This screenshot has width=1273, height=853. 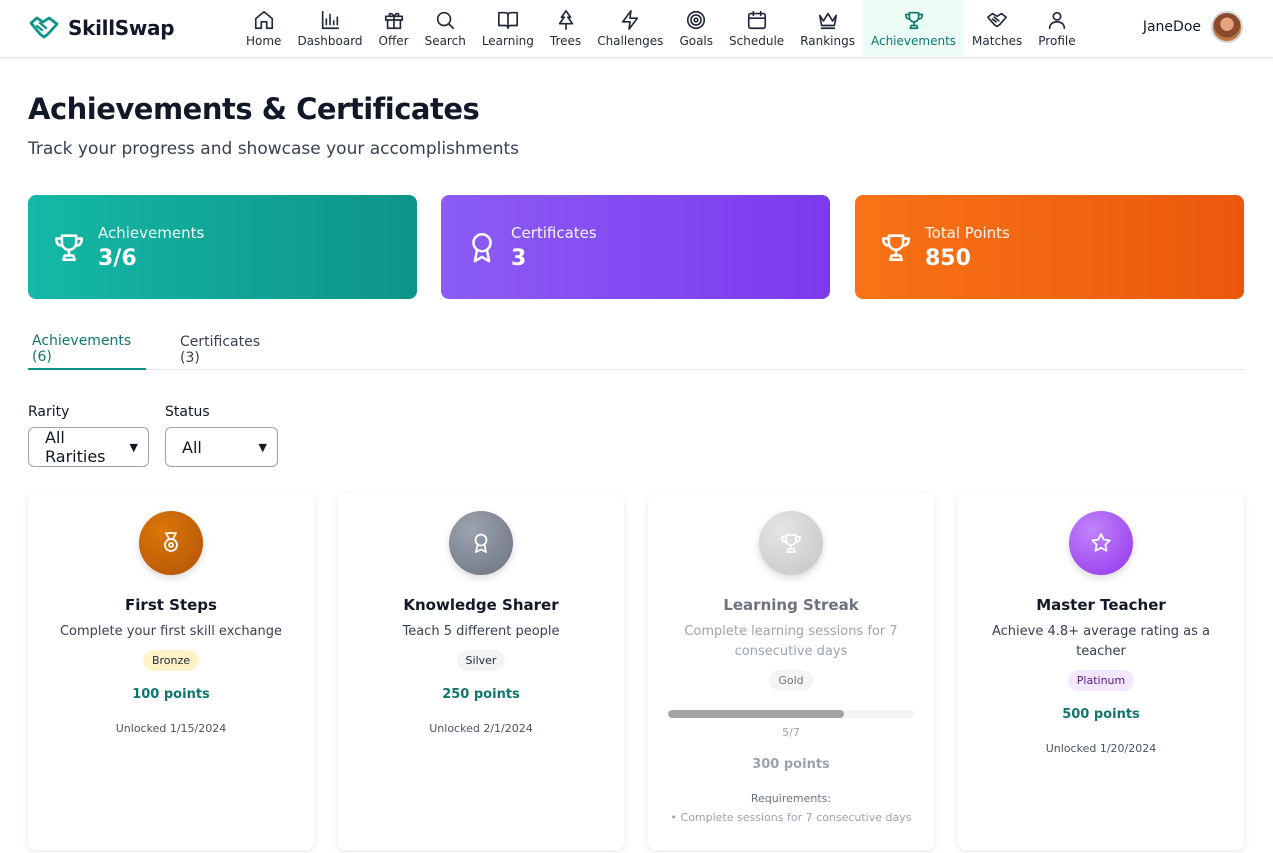 I want to click on stat-card-total-points: Total Points 850, so click(x=1049, y=247).